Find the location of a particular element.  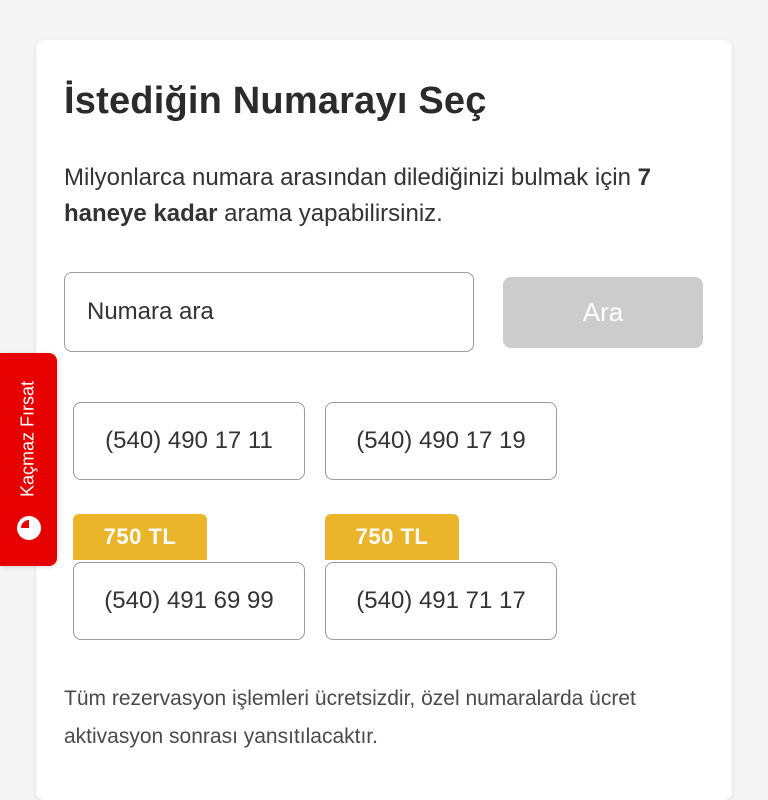

description-text-end: arama yapabilirsiniz. is located at coordinates (330, 213).